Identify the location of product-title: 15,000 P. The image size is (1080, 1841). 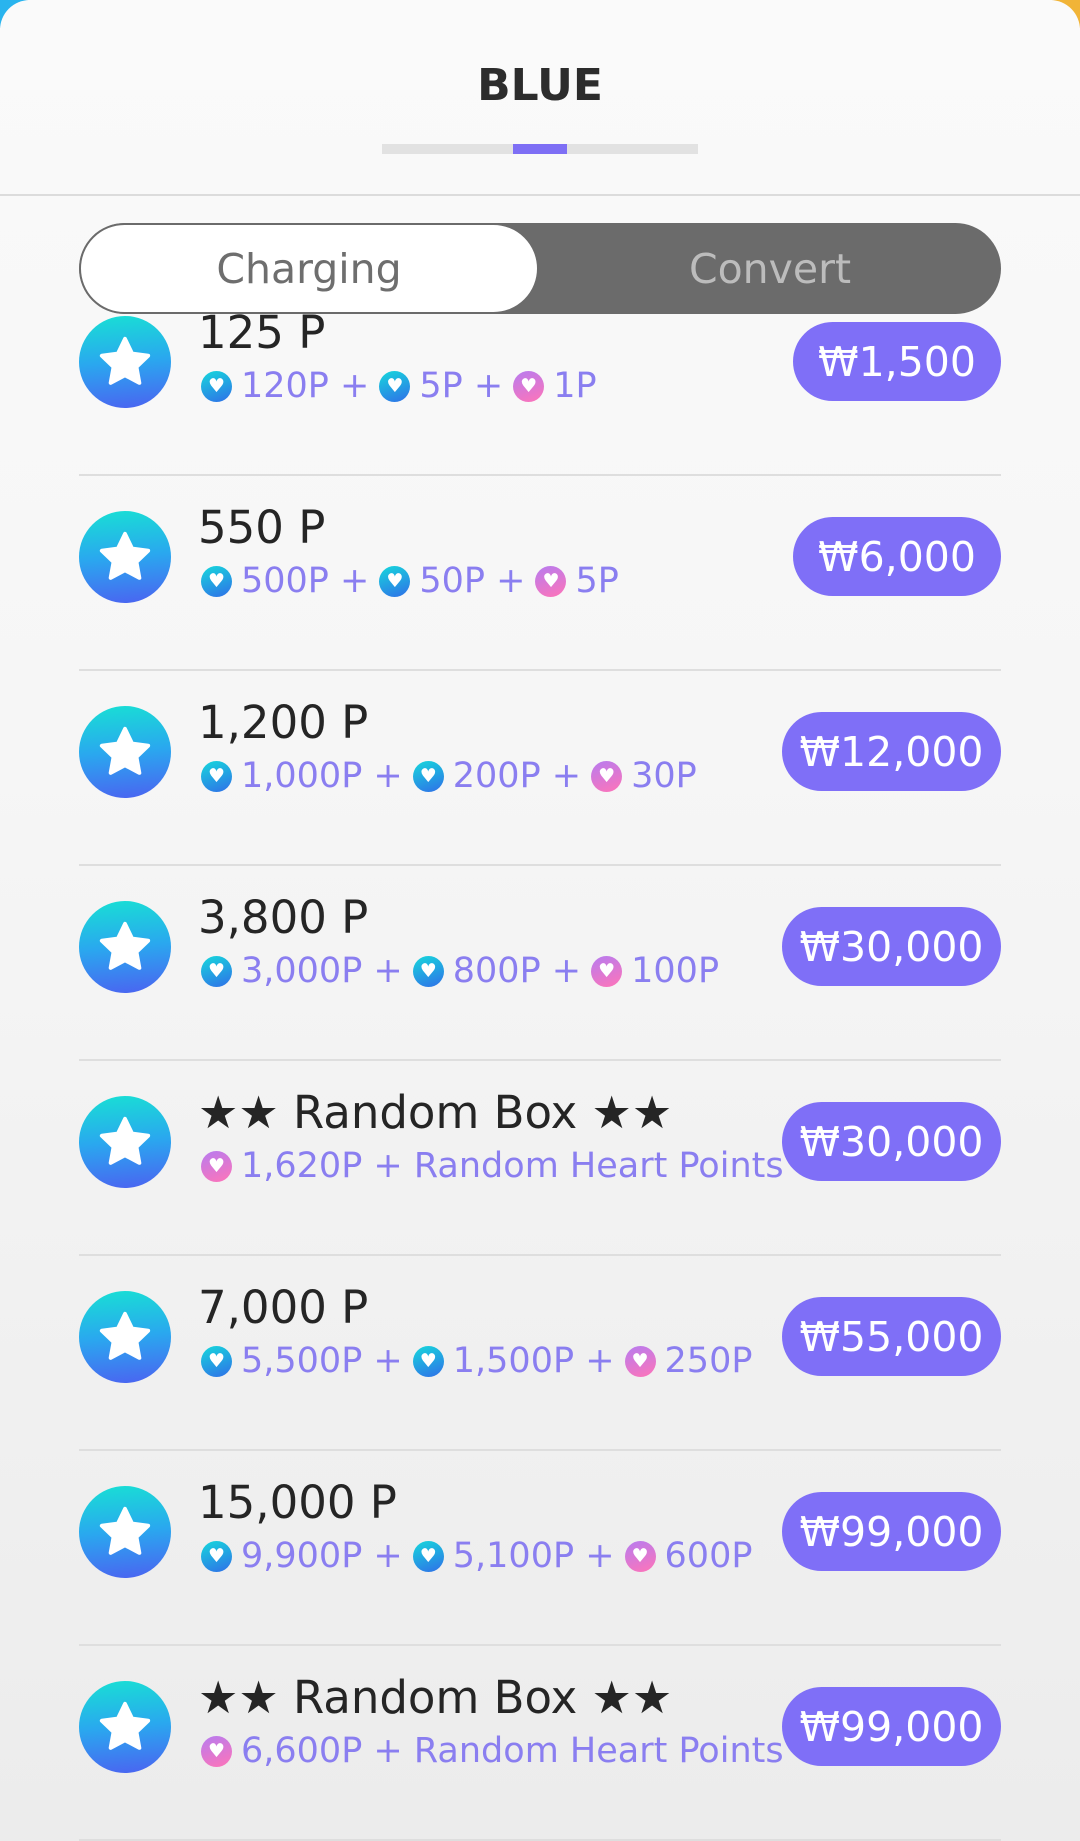
(297, 1502).